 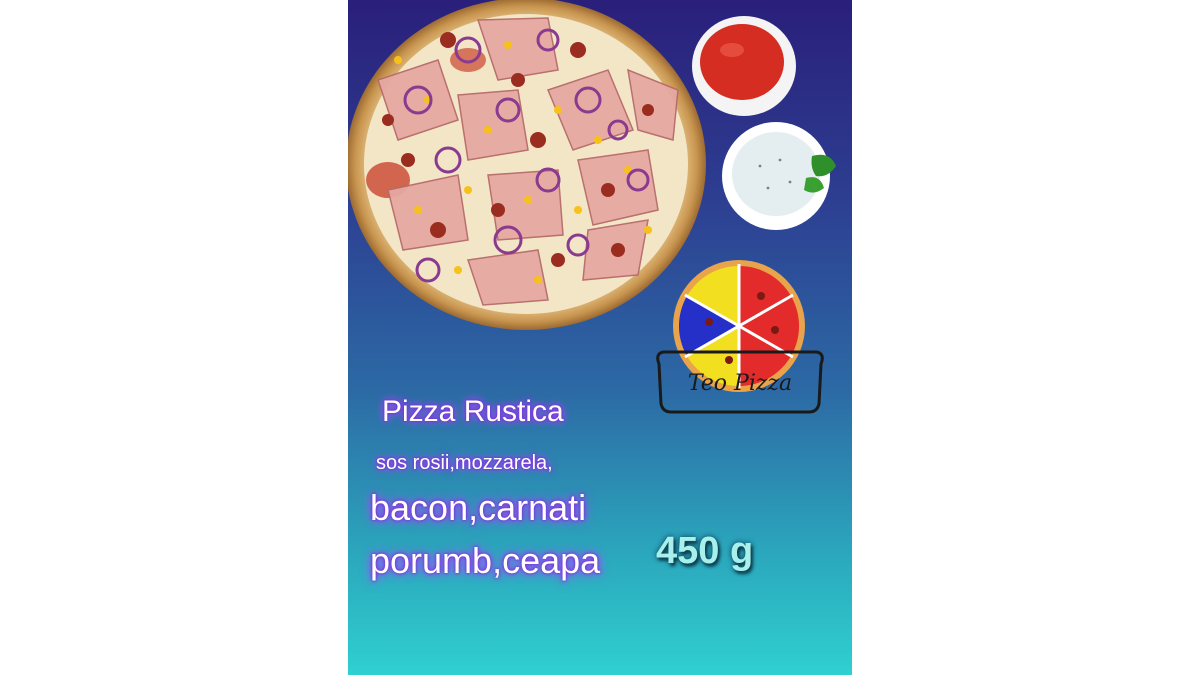 What do you see at coordinates (744, 66) in the screenshot?
I see `tomato-sauce-bowl-image` at bounding box center [744, 66].